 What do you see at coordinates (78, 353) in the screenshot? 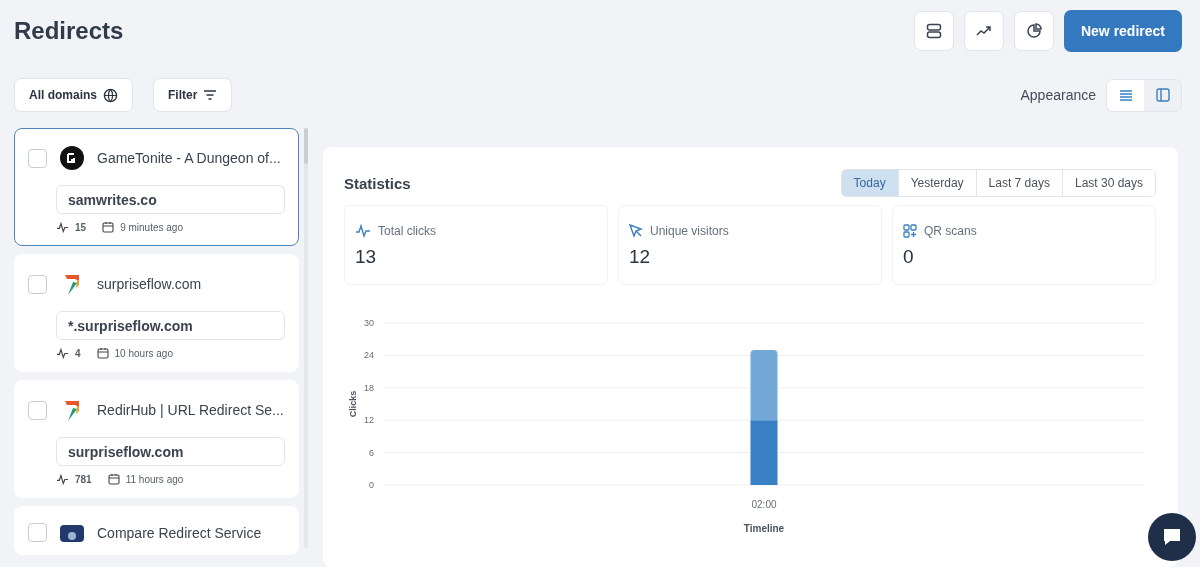
I see `click-count: 4` at bounding box center [78, 353].